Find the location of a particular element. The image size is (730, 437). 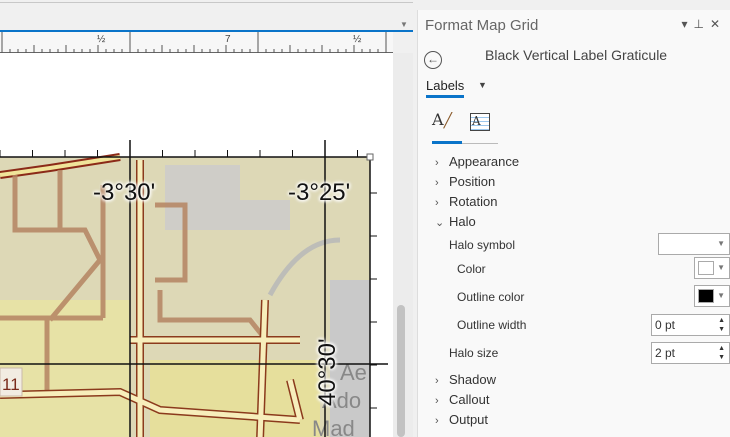

section-halo: ⌄ Halo is located at coordinates (455, 221).